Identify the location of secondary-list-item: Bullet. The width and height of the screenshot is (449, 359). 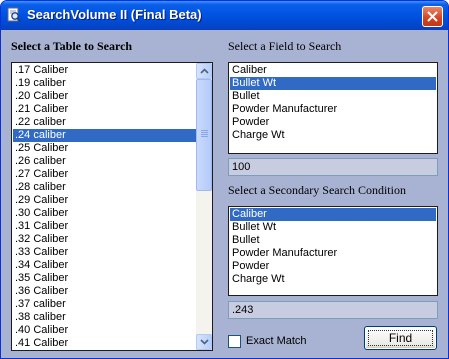
(333, 240).